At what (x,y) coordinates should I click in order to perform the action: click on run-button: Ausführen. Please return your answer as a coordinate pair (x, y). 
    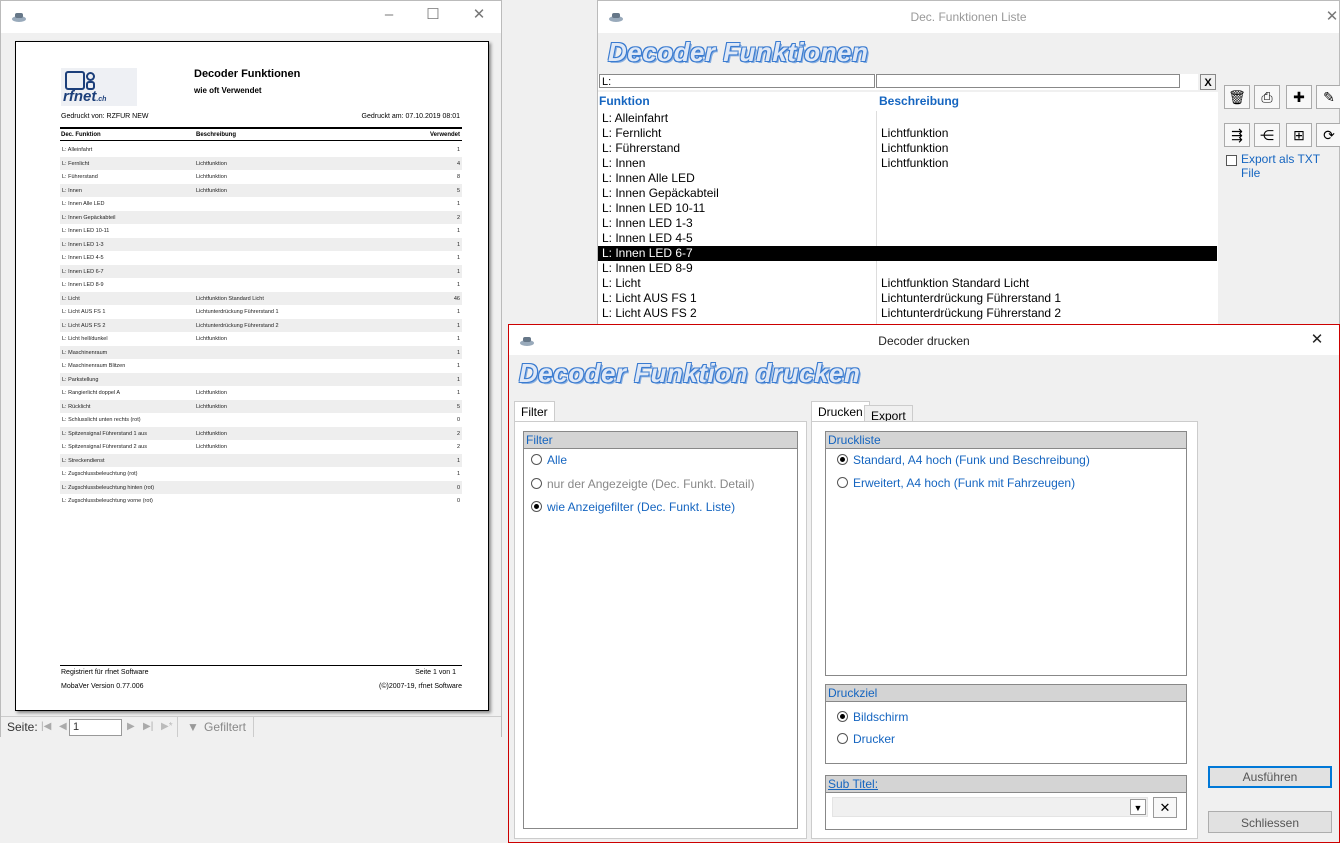
    Looking at the image, I should click on (1270, 777).